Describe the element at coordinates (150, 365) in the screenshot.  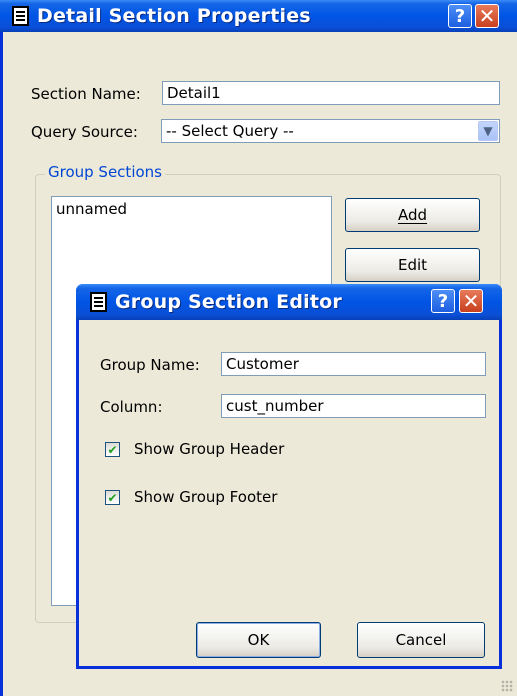
I see `group-name-label: Group Name:` at that location.